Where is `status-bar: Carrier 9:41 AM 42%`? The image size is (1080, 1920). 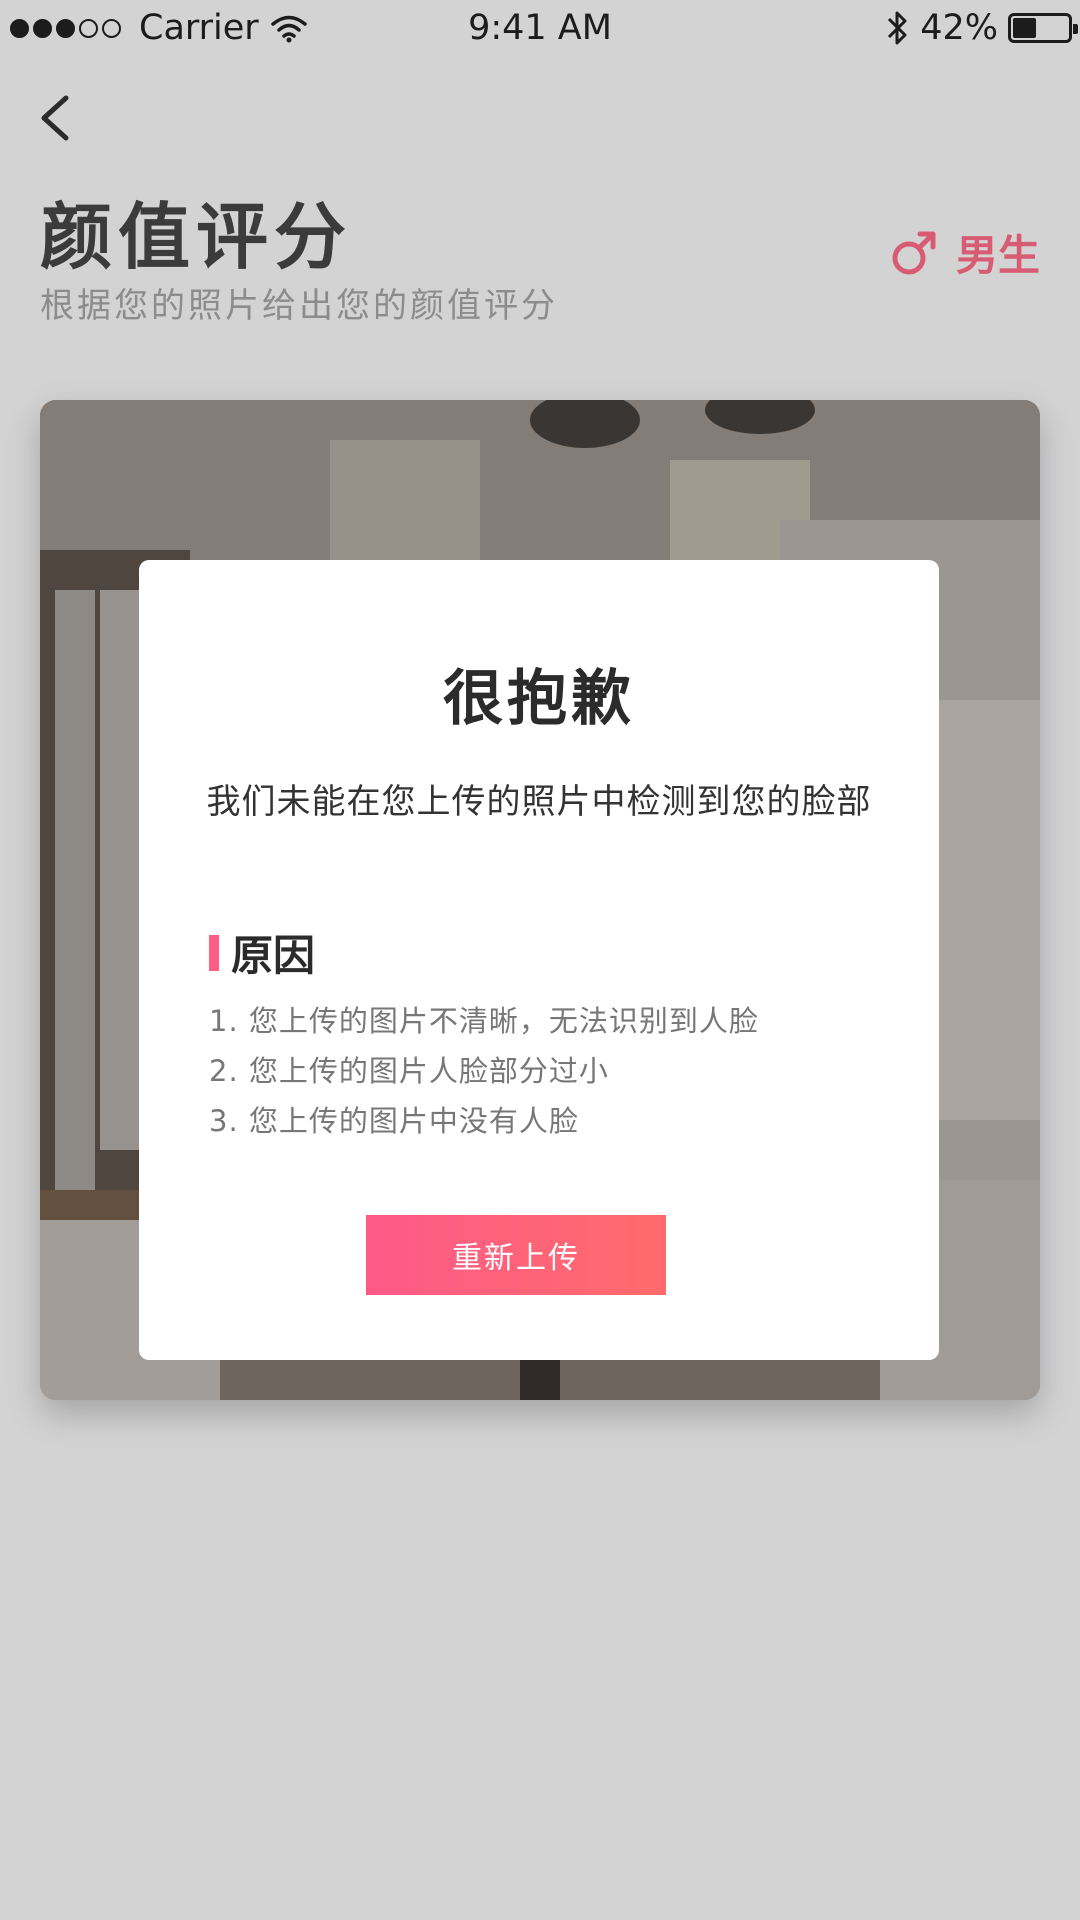 status-bar: Carrier 9:41 AM 42% is located at coordinates (540, 31).